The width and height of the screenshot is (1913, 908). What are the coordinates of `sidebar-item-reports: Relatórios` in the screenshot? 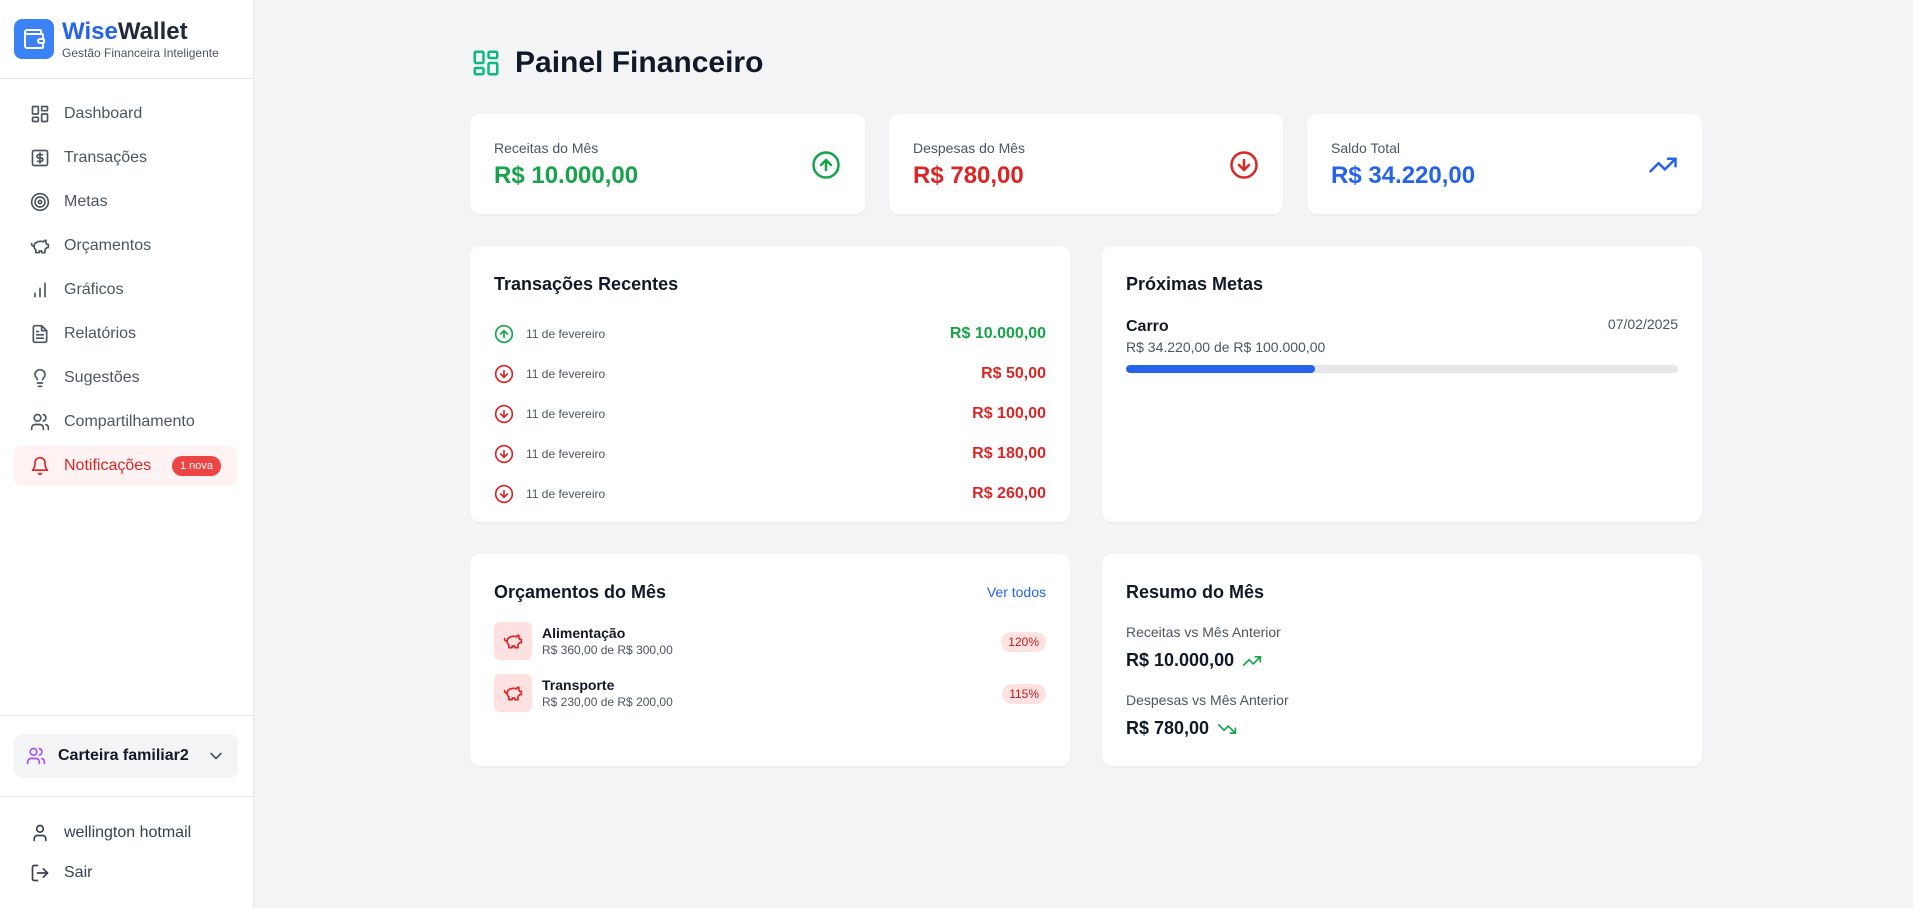 It's located at (125, 334).